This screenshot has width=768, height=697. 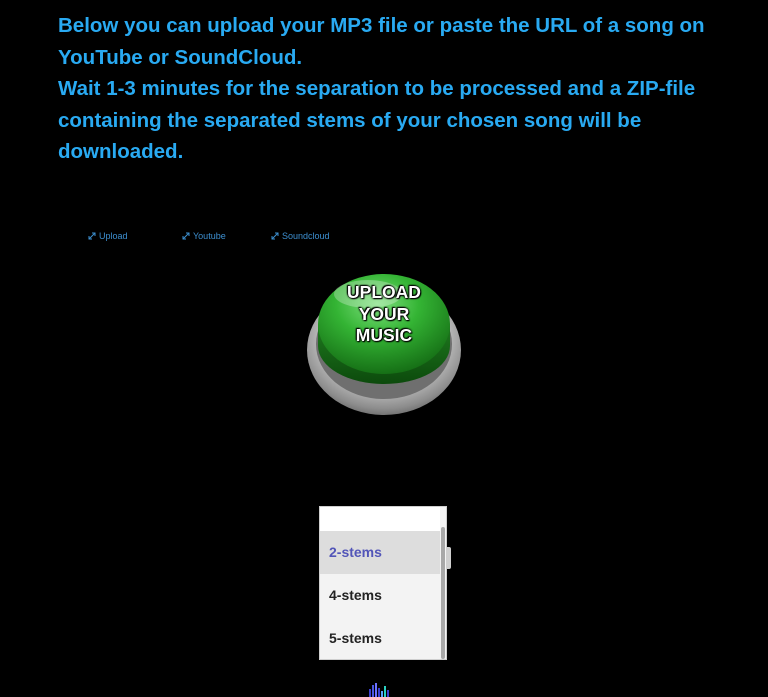 I want to click on scrollbar-thumb, so click(x=443, y=593).